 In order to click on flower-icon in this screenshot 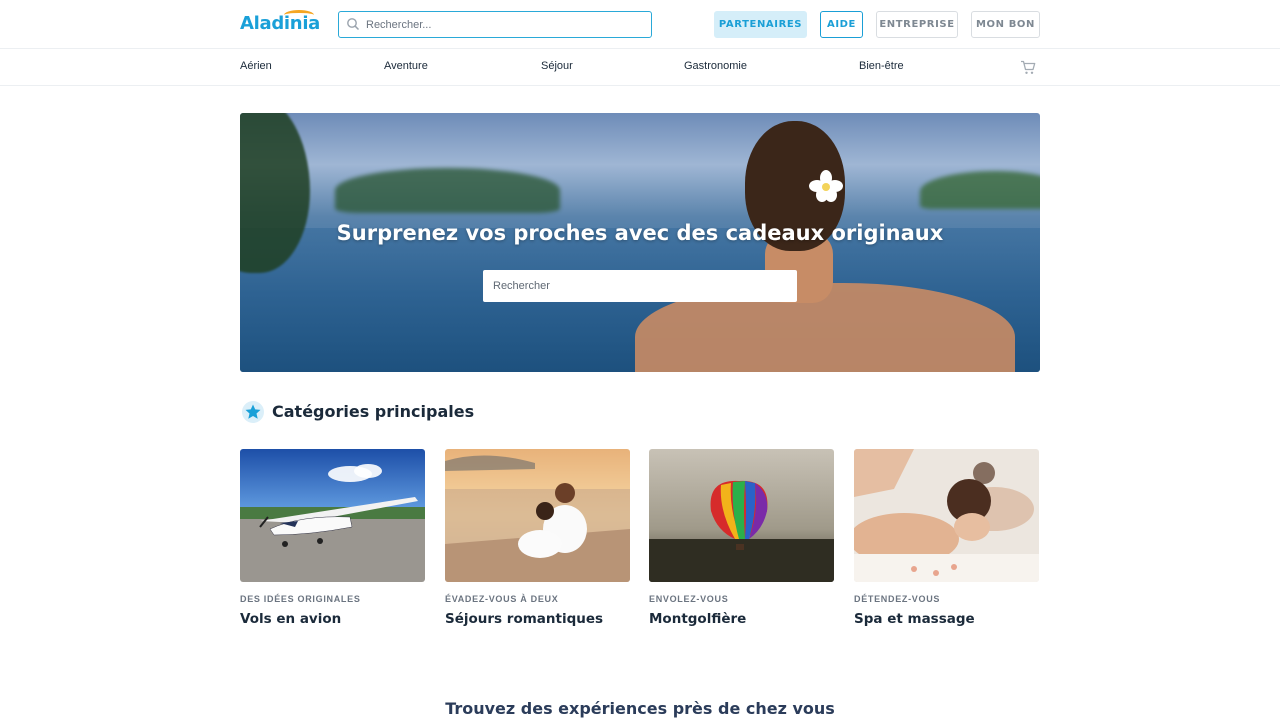, I will do `click(826, 186)`.